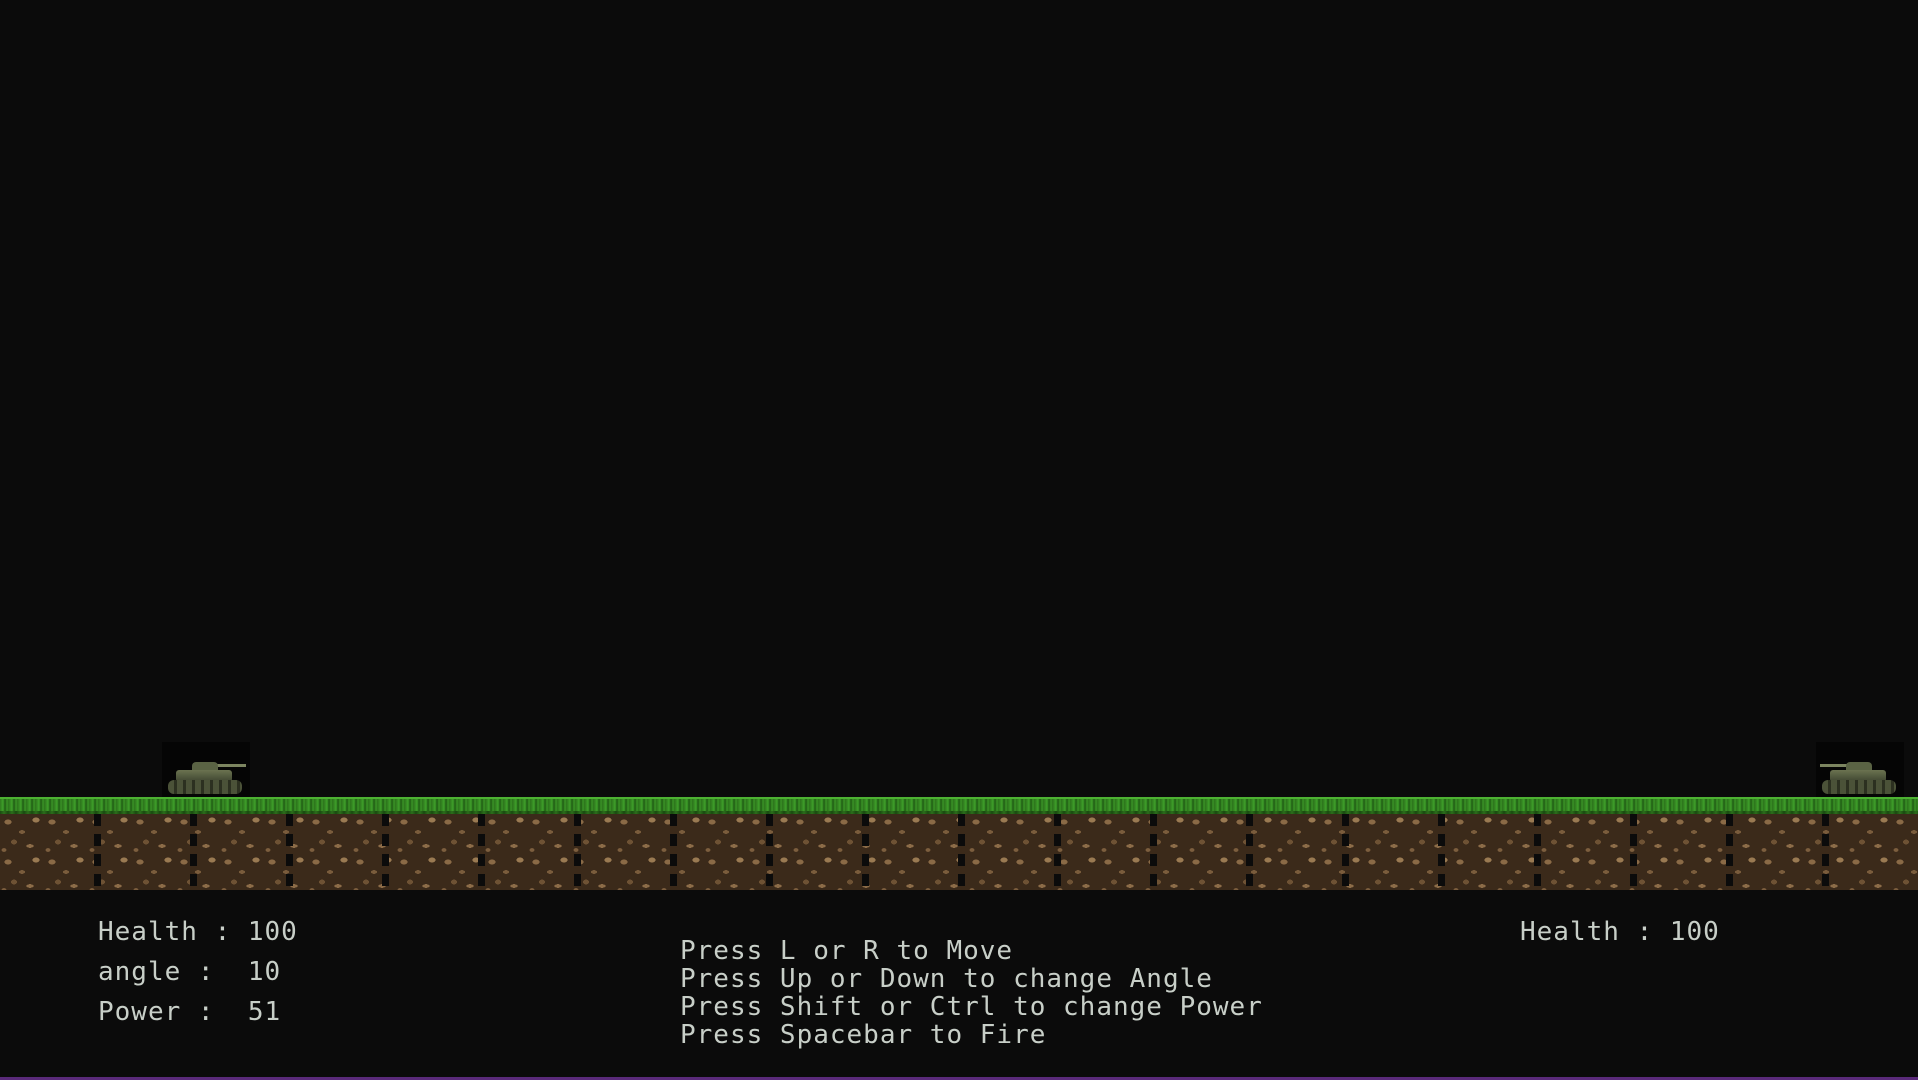 The height and width of the screenshot is (1080, 1918). What do you see at coordinates (206, 771) in the screenshot?
I see `player1-tank` at bounding box center [206, 771].